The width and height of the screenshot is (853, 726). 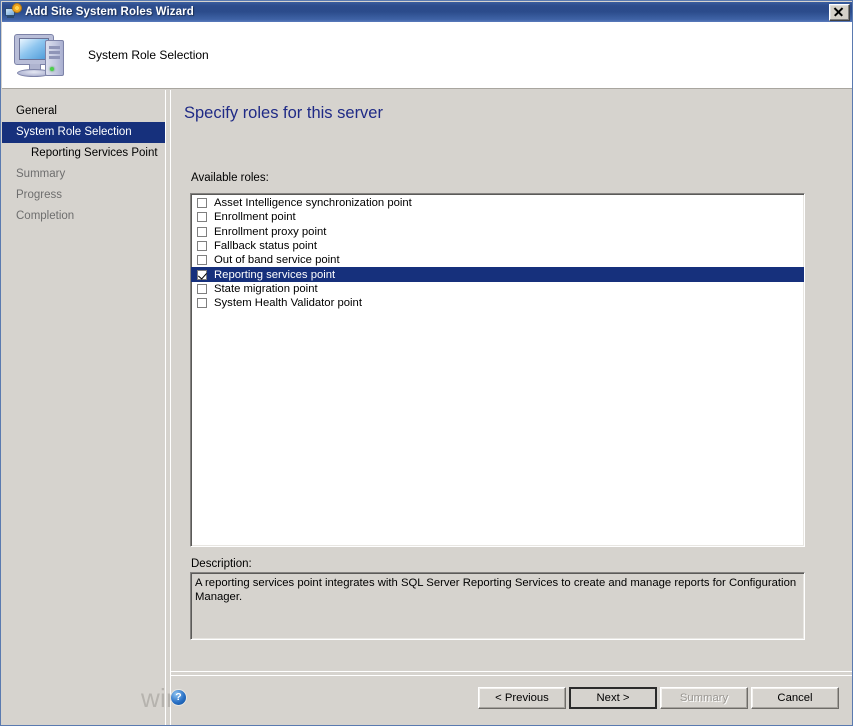 I want to click on sidebar-item-summary: Summary, so click(x=83, y=174).